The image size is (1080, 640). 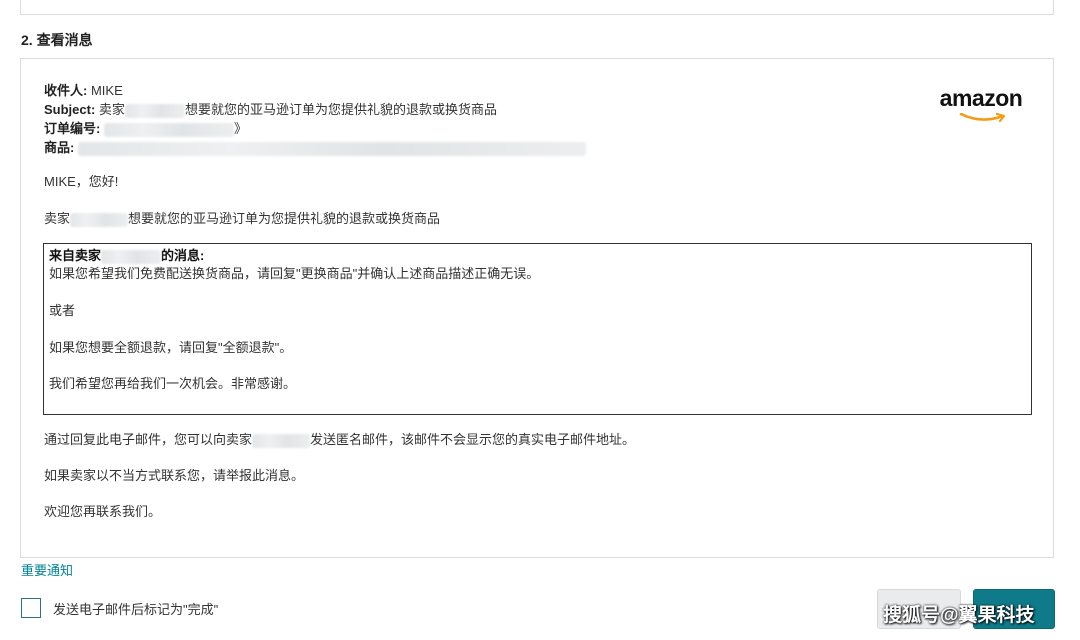 I want to click on cancel-button, so click(x=919, y=609).